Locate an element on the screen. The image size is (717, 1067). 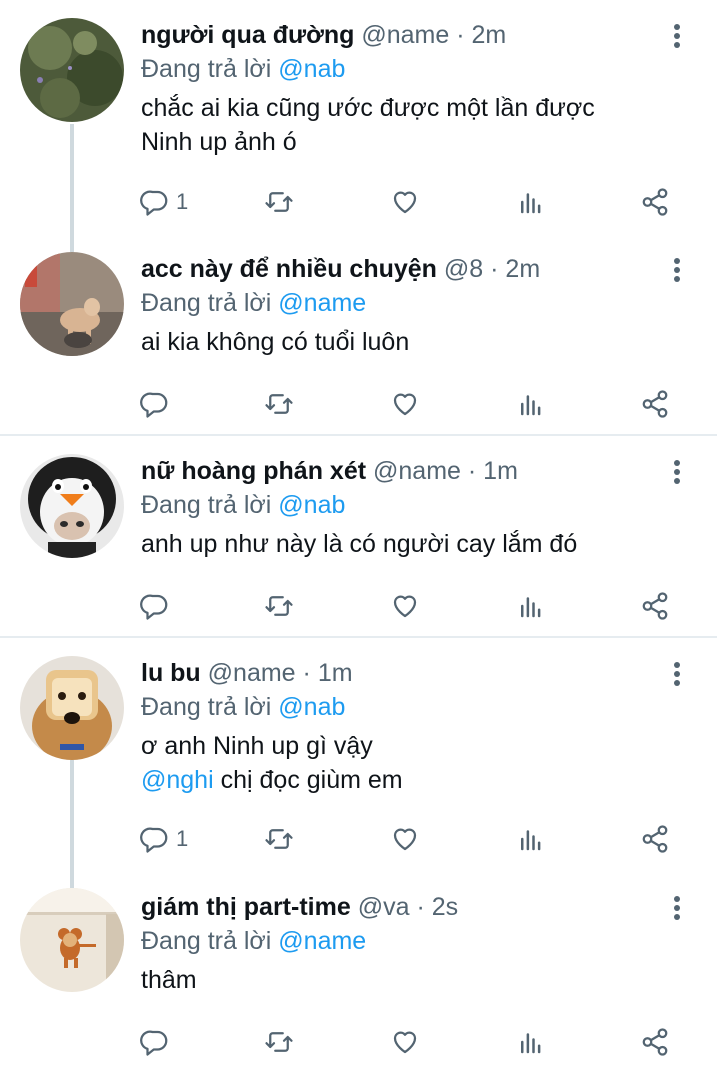
text-line: ai kia không có tuổi luôn is located at coordinates (275, 342).